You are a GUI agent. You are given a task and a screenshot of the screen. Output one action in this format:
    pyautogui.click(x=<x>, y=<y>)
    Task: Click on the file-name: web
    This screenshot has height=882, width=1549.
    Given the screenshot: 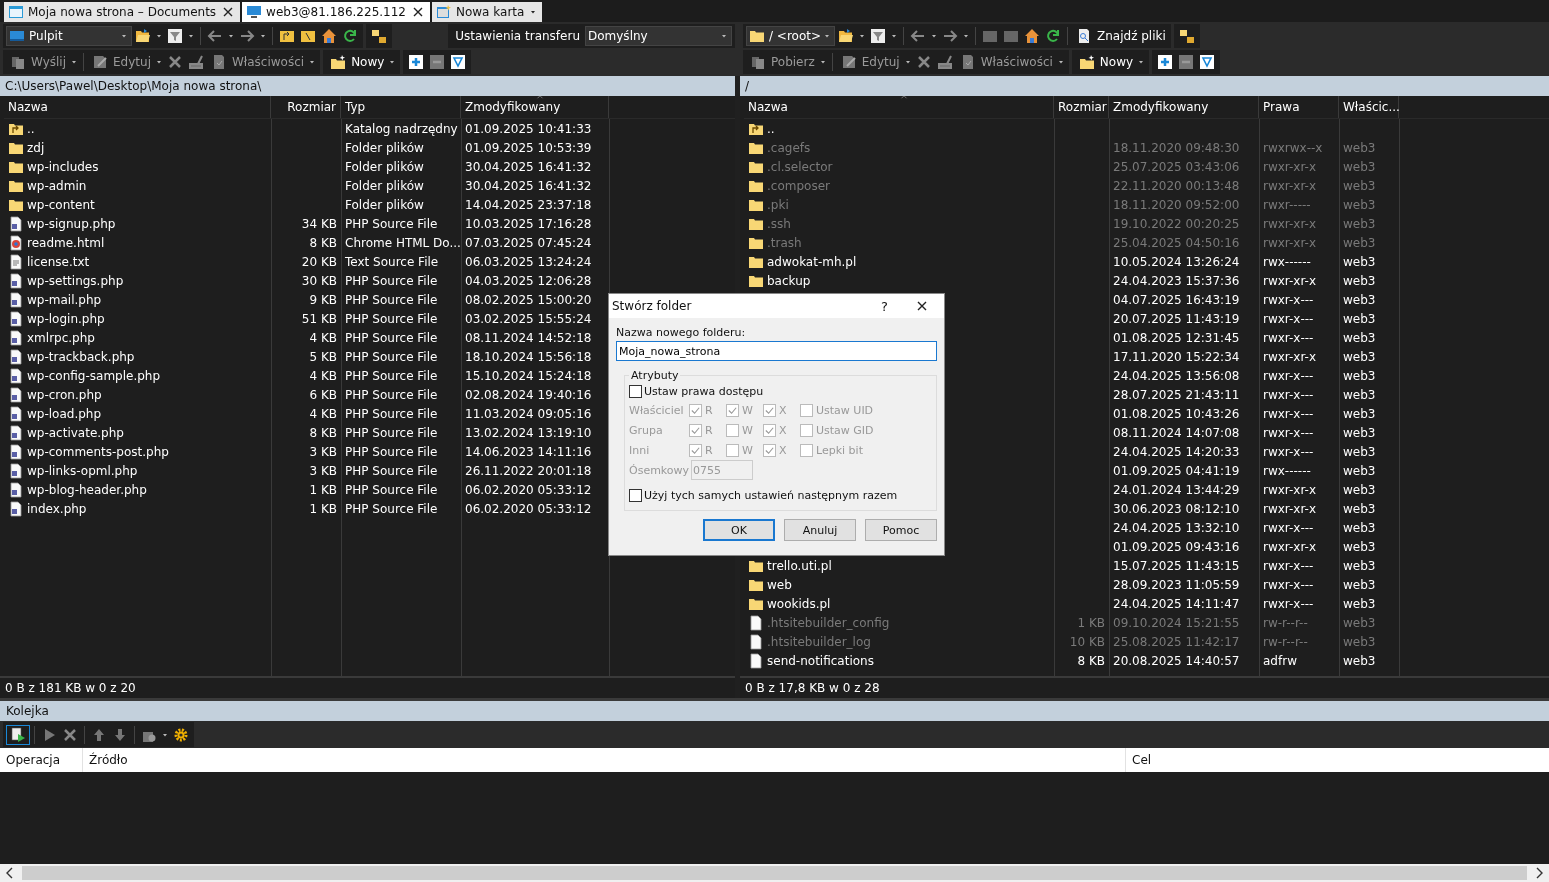 What is the action you would take?
    pyautogui.click(x=779, y=584)
    